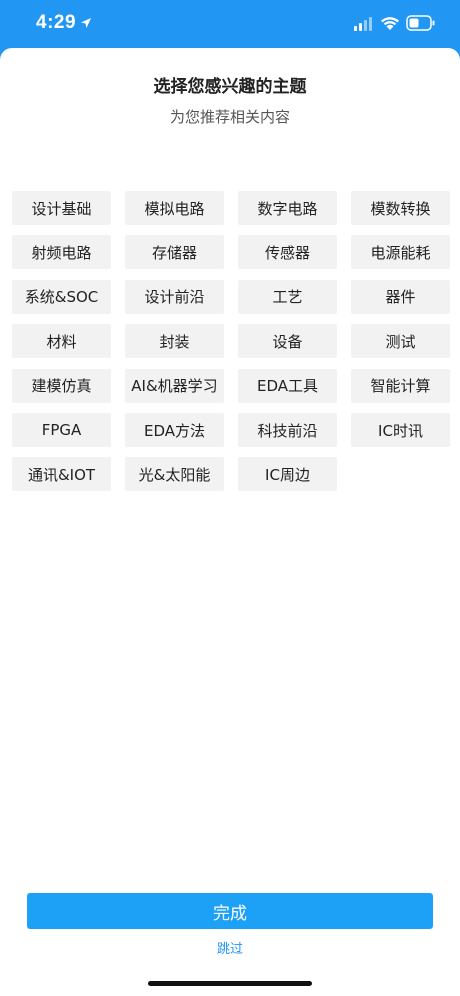 The width and height of the screenshot is (460, 996). Describe the element at coordinates (61, 252) in the screenshot. I see `topic-chip: 射频电路` at that location.